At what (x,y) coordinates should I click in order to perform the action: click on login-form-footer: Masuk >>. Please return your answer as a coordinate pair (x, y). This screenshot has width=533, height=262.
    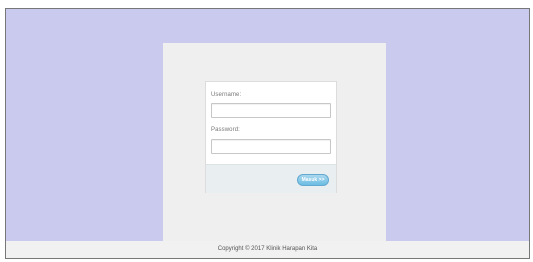
    Looking at the image, I should click on (271, 178).